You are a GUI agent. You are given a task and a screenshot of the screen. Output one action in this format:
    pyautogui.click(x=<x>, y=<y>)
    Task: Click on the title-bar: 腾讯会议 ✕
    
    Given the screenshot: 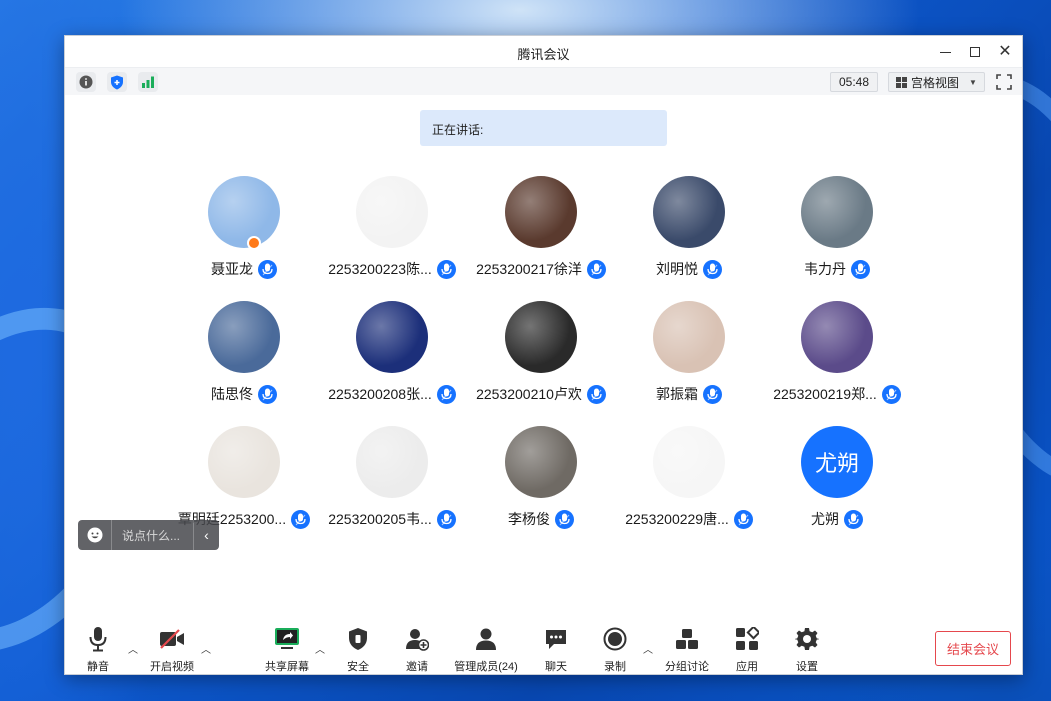 What is the action you would take?
    pyautogui.click(x=543, y=51)
    